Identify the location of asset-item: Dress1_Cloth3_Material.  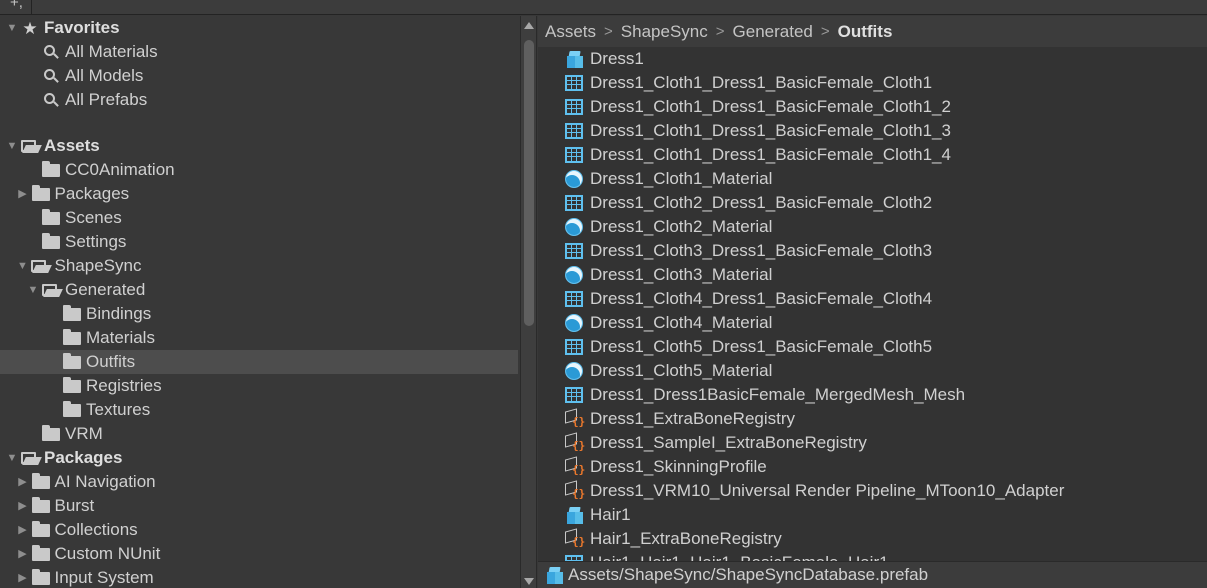
(668, 275).